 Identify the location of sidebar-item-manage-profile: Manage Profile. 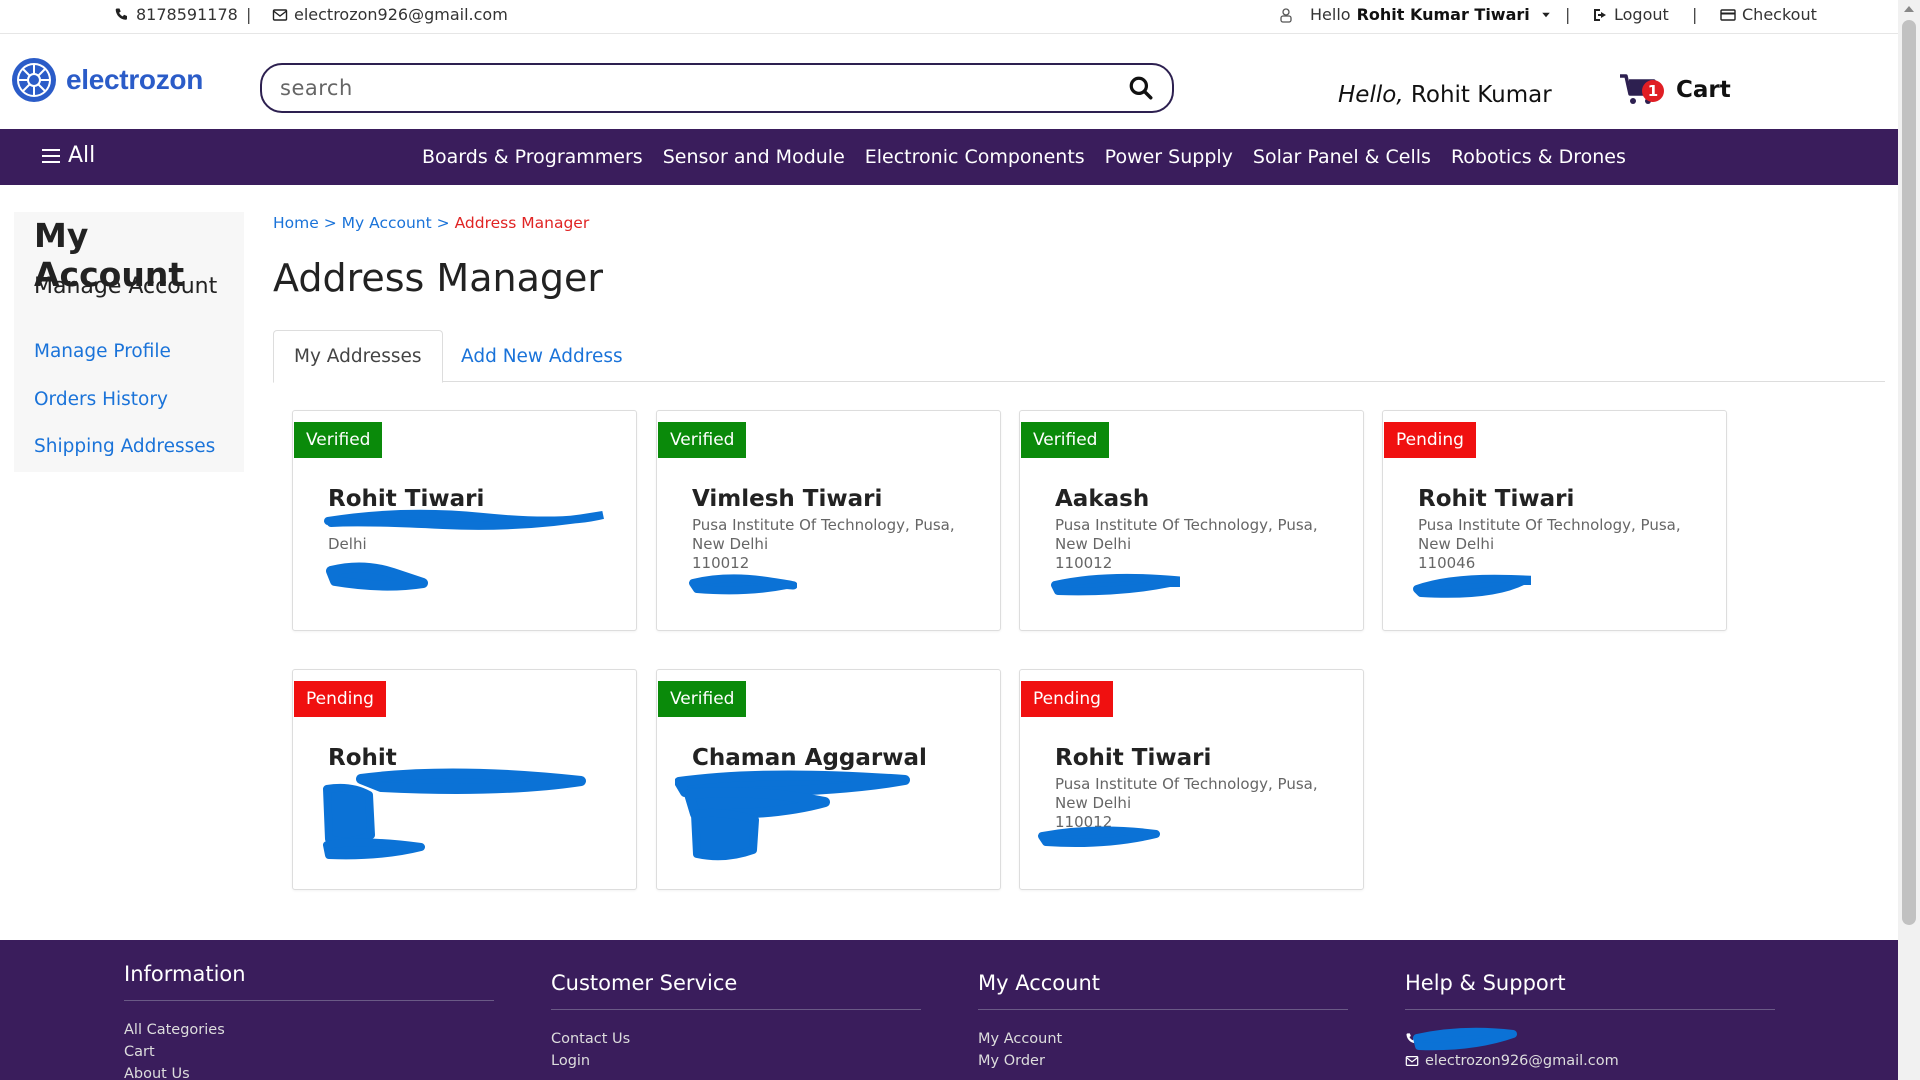
(102, 351).